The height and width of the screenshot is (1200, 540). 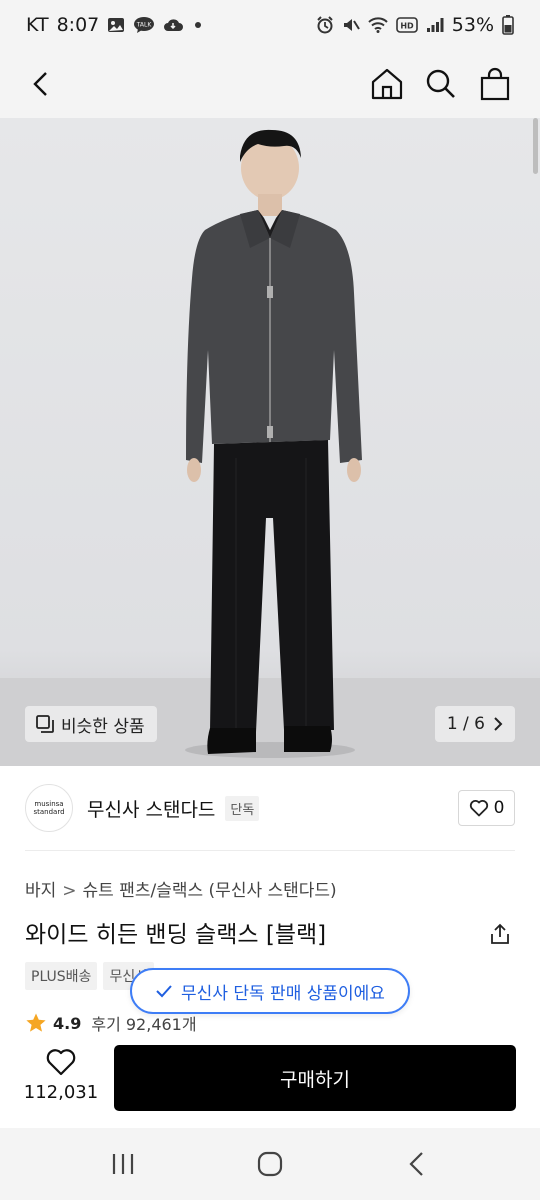 I want to click on home-nav-button, so click(x=270, y=1164).